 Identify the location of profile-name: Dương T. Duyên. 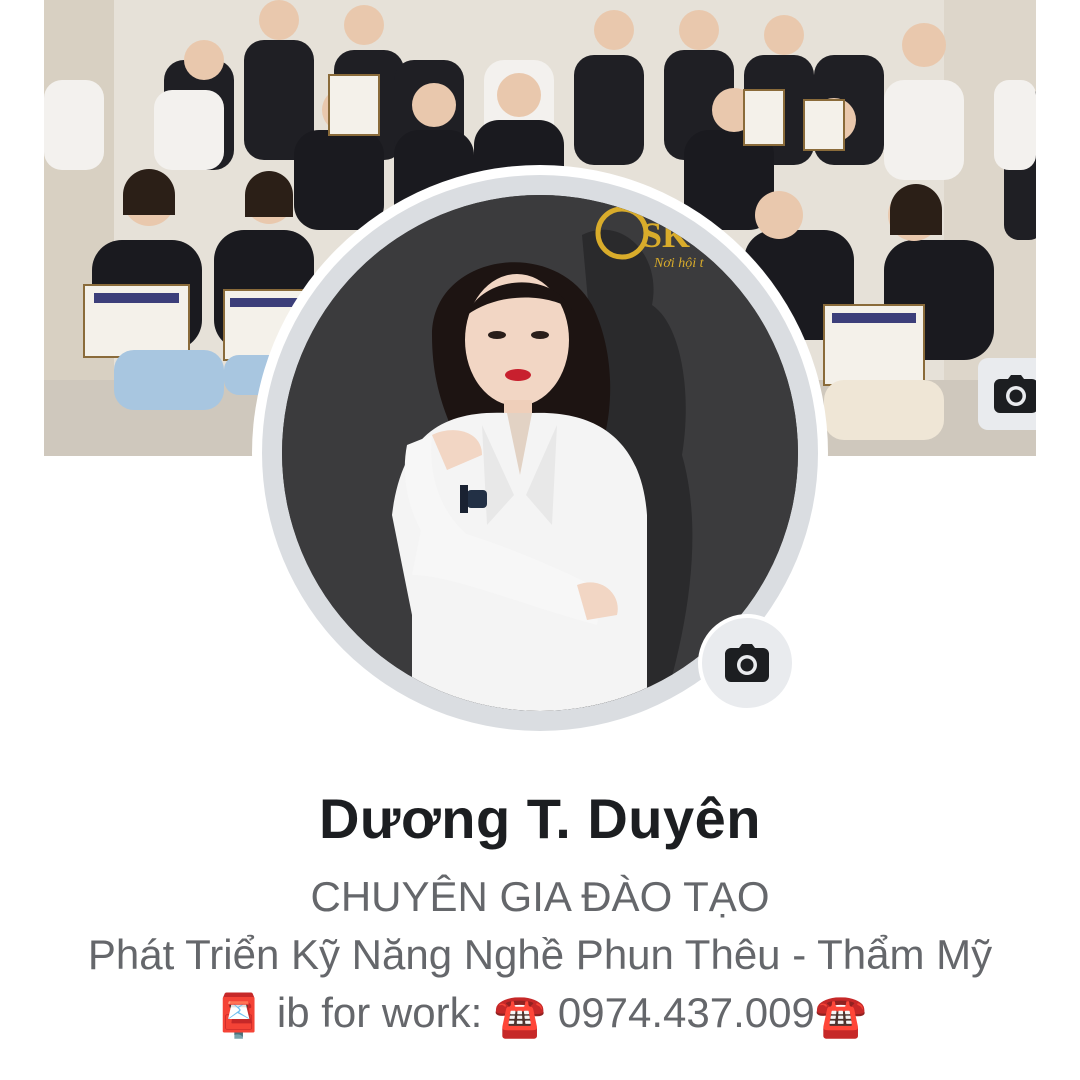
(540, 818).